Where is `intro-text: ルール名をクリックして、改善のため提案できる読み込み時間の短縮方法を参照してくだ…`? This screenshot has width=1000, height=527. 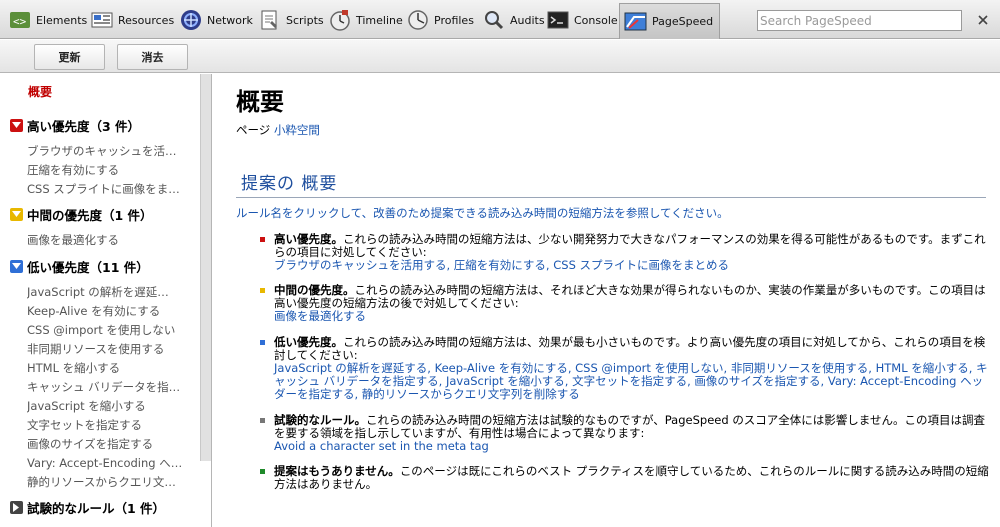
intro-text: ルール名をクリックして、改善のため提案できる読み込み時間の短縮方法を参照してくだ… is located at coordinates (482, 213).